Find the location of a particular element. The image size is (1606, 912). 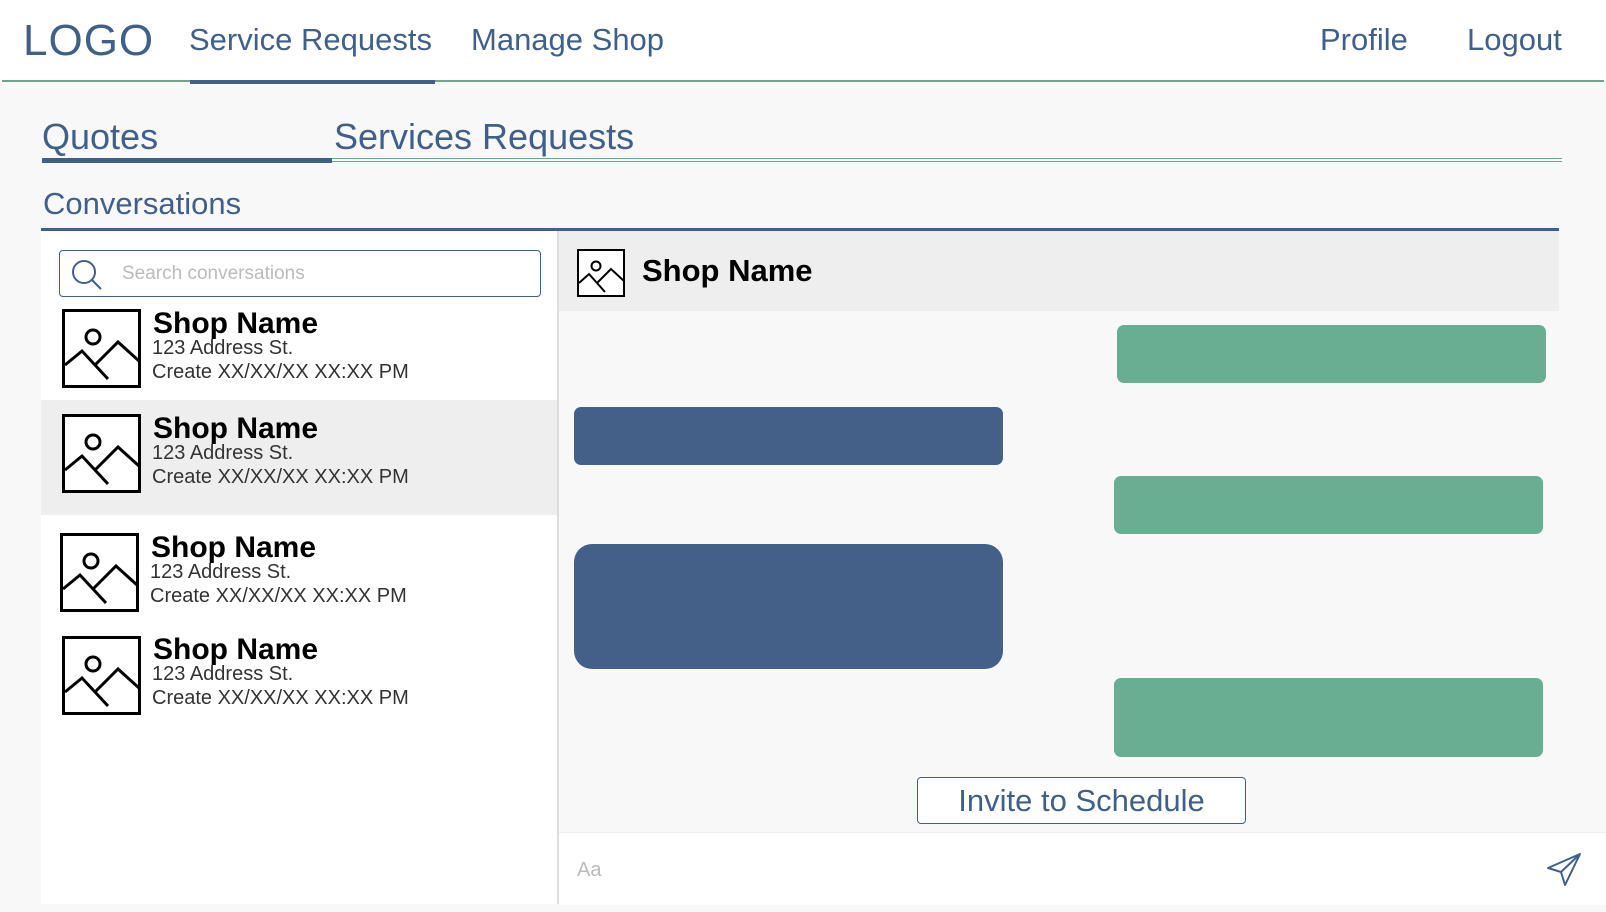

chat-header: Shop Name is located at coordinates (1059, 271).